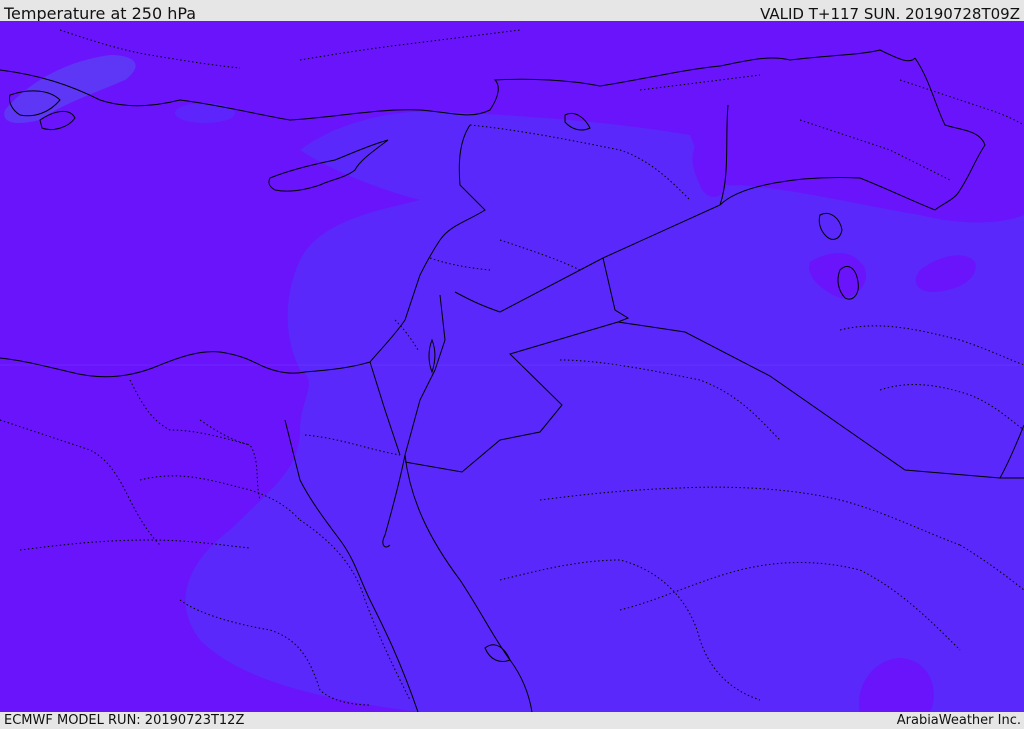 This screenshot has height=729, width=1024. Describe the element at coordinates (124, 720) in the screenshot. I see `model-run-label: ECMWF MODEL RUN: 20190723T12Z` at that location.